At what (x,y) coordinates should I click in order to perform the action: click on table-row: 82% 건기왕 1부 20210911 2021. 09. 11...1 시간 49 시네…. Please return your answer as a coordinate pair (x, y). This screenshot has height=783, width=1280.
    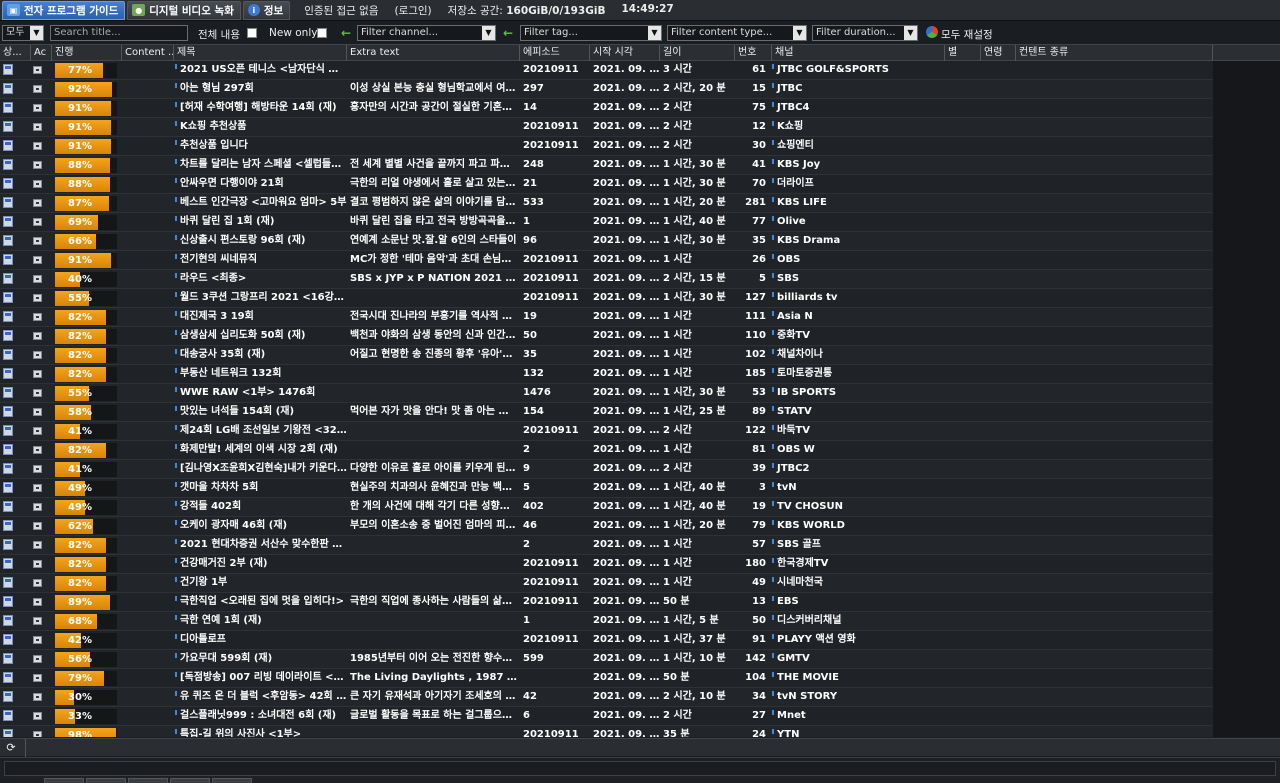
    Looking at the image, I should click on (606, 583).